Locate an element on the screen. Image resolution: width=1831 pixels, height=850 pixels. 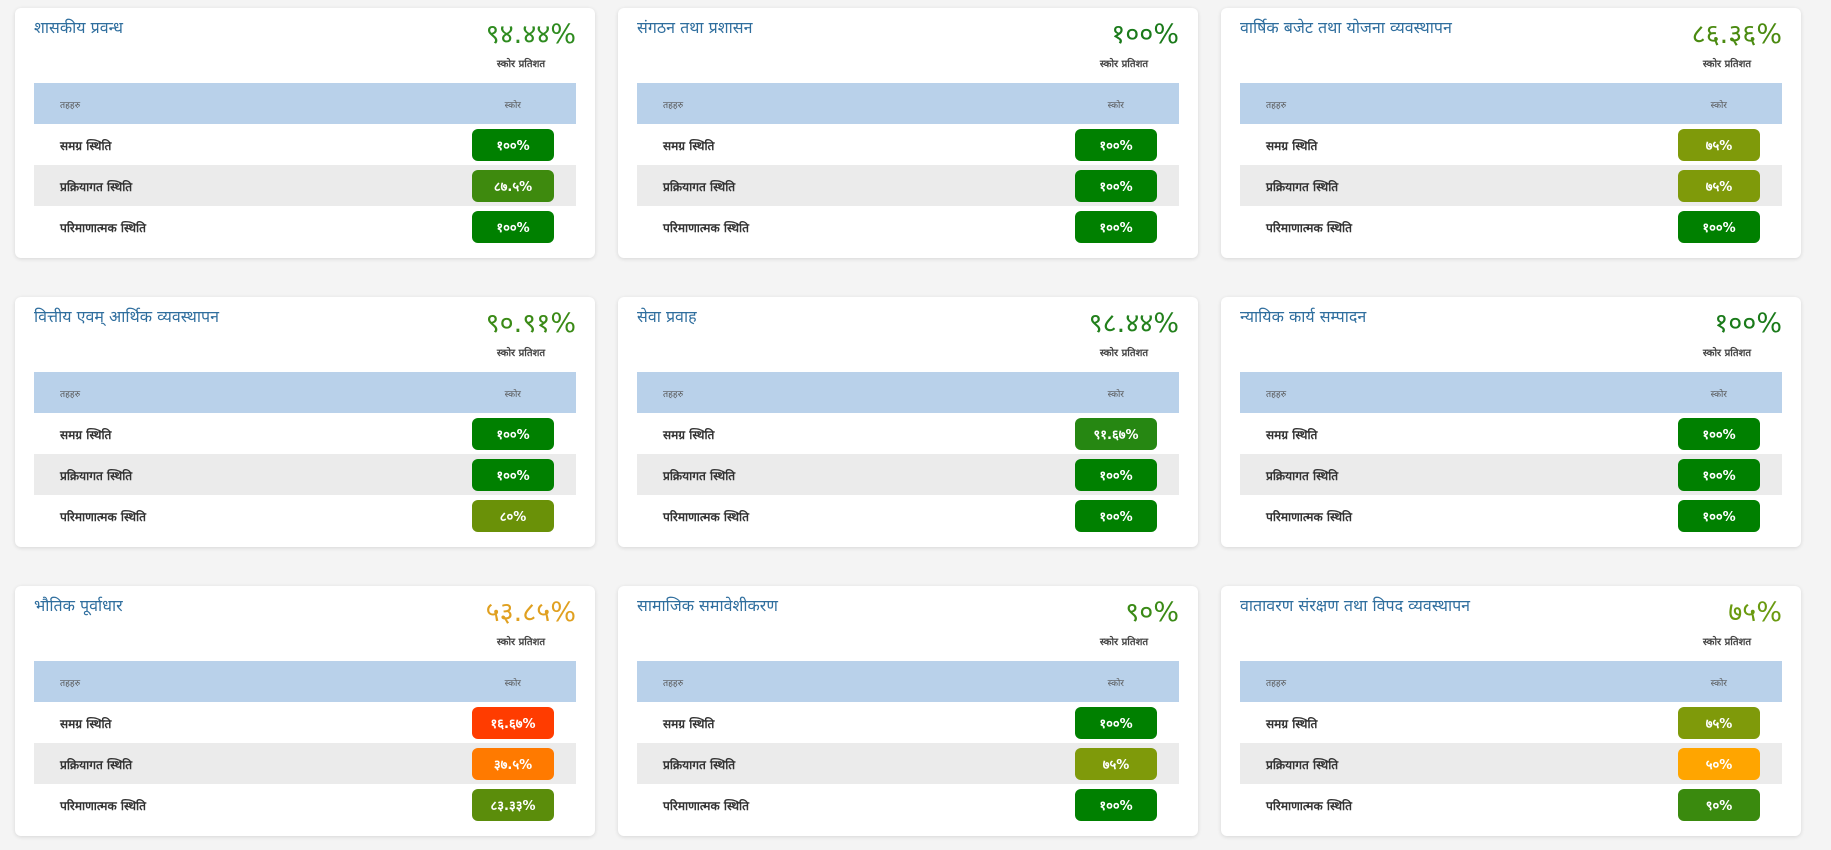
score-badge: ५०% is located at coordinates (1719, 764).